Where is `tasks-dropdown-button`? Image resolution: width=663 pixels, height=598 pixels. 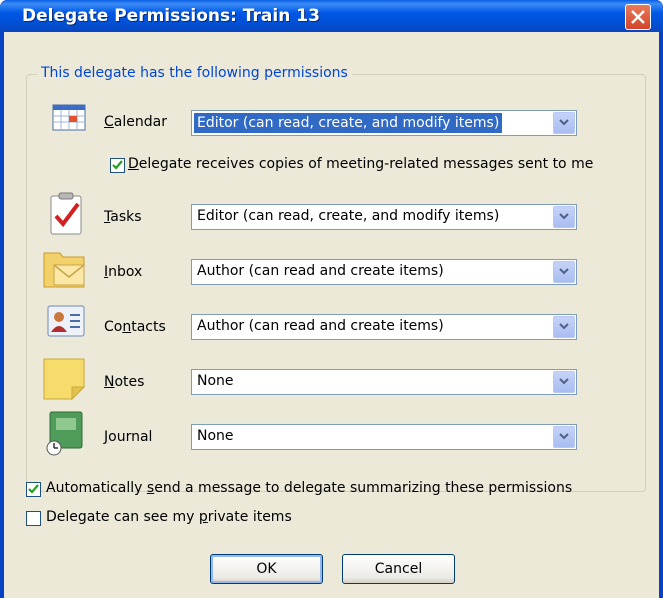
tasks-dropdown-button is located at coordinates (564, 217).